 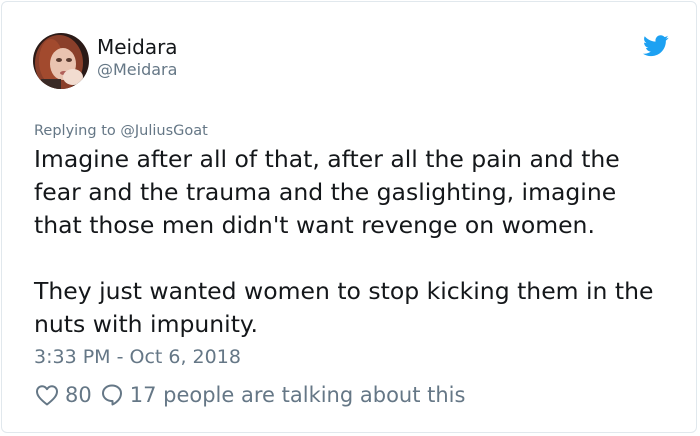 I want to click on heart-icon, so click(x=47, y=395).